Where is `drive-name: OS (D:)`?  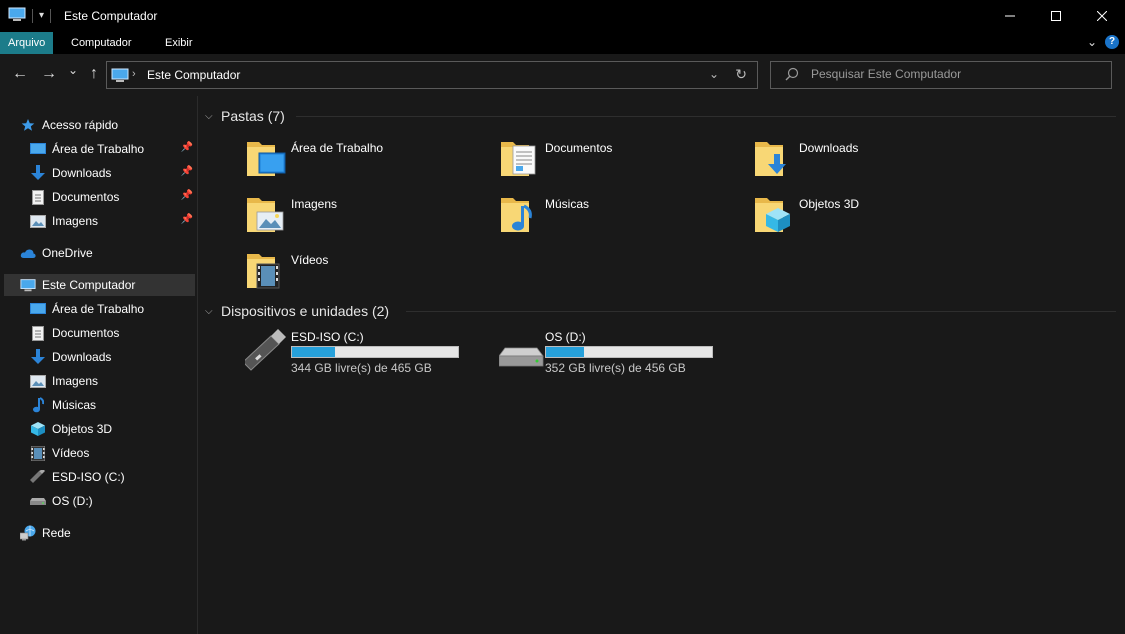
drive-name: OS (D:) is located at coordinates (565, 337).